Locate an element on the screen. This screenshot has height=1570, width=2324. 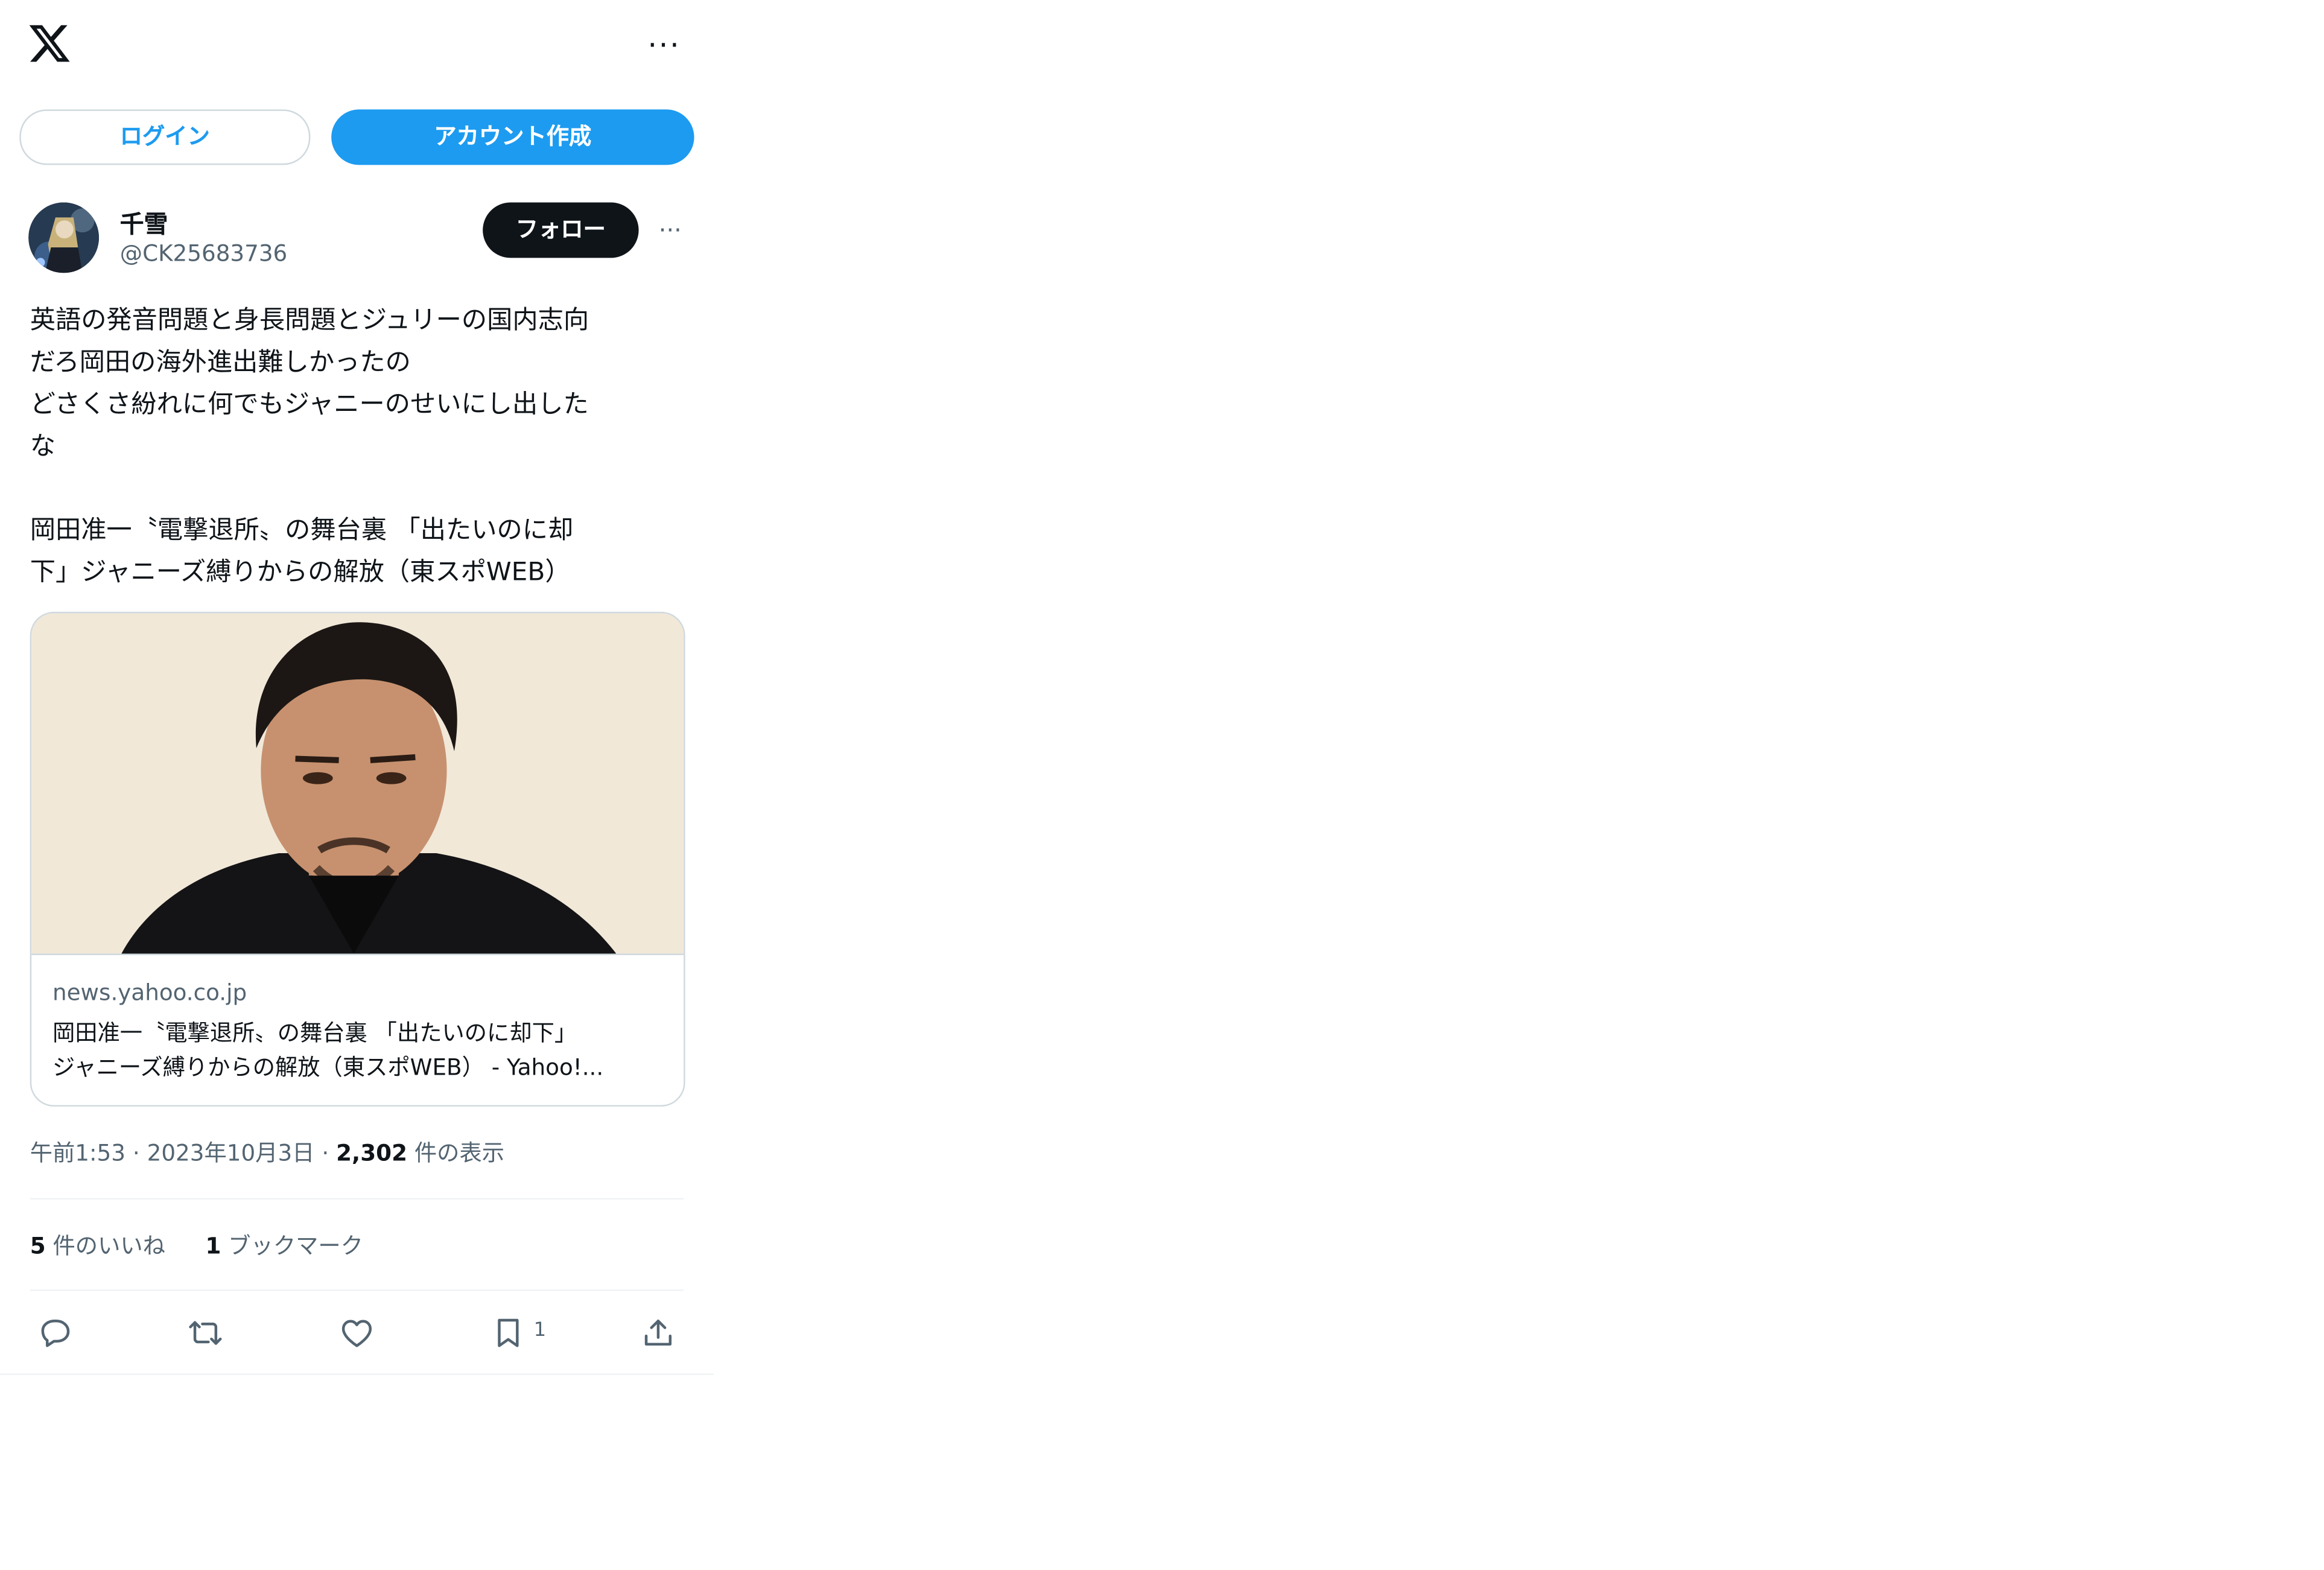
avatar is located at coordinates (64, 238).